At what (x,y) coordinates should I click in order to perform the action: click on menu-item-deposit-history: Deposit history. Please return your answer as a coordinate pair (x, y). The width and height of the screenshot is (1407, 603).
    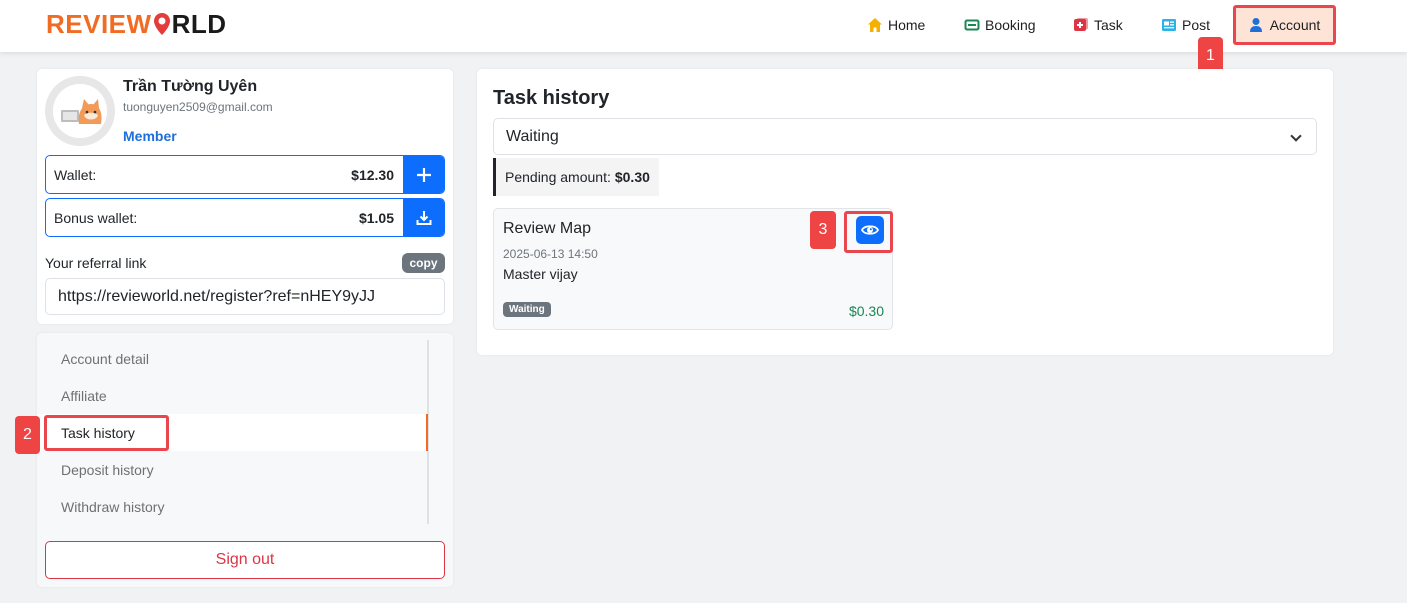
    Looking at the image, I should click on (232, 469).